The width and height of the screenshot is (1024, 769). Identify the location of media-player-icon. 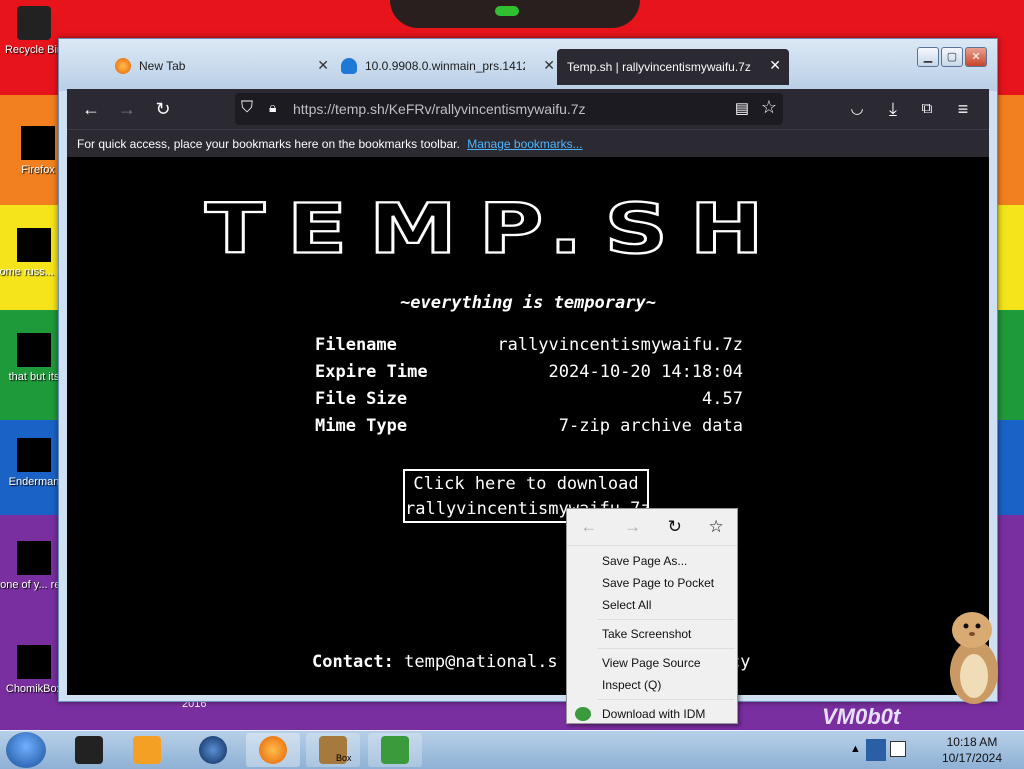
(147, 750).